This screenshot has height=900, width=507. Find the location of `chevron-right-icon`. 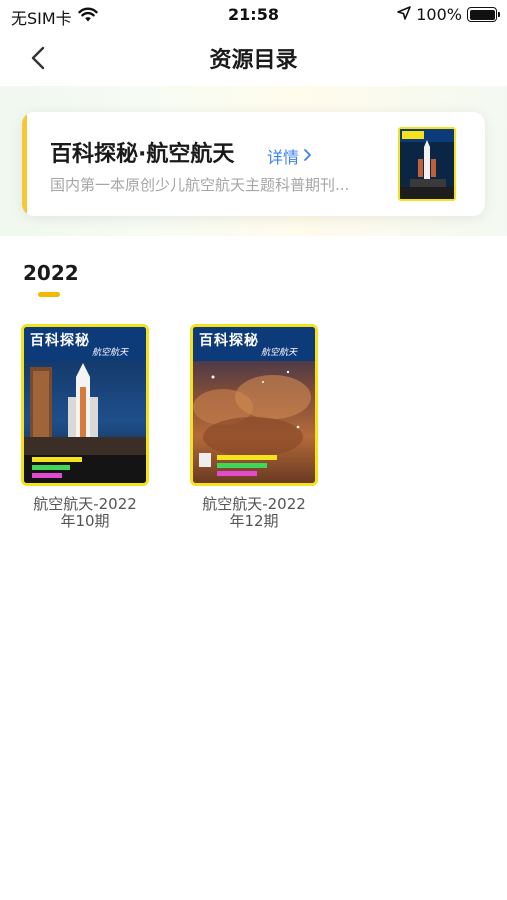

chevron-right-icon is located at coordinates (308, 156).